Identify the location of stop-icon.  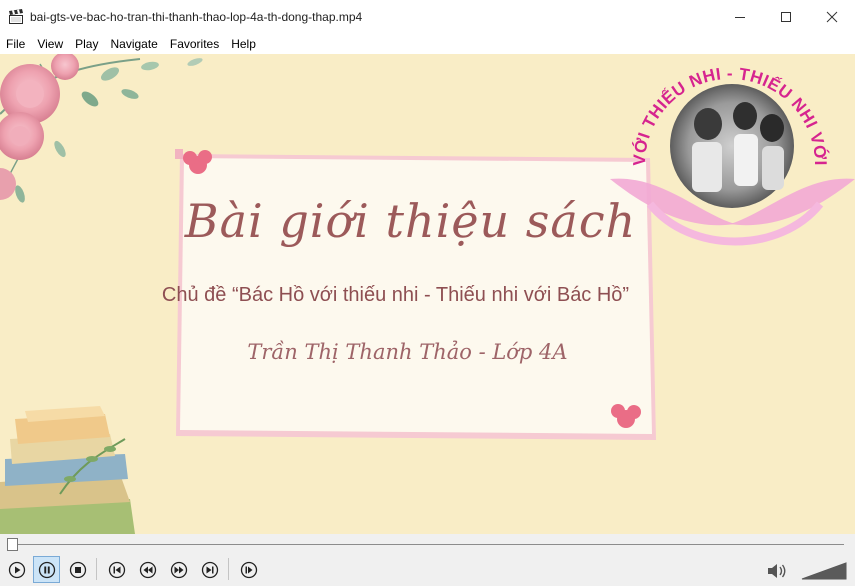
(77, 569).